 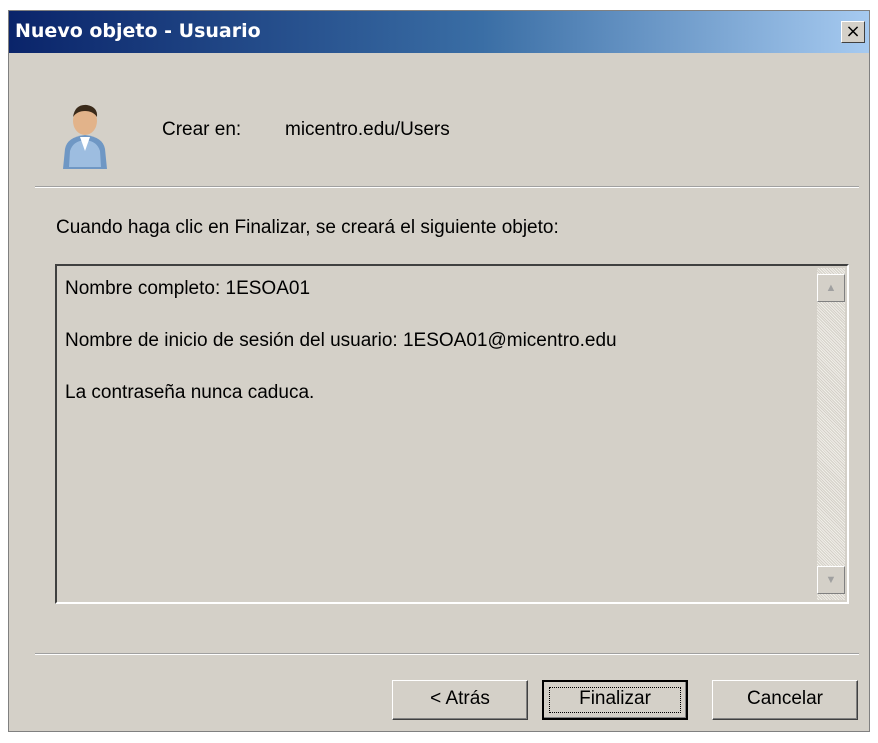 I want to click on close-icon: ×, so click(x=853, y=31).